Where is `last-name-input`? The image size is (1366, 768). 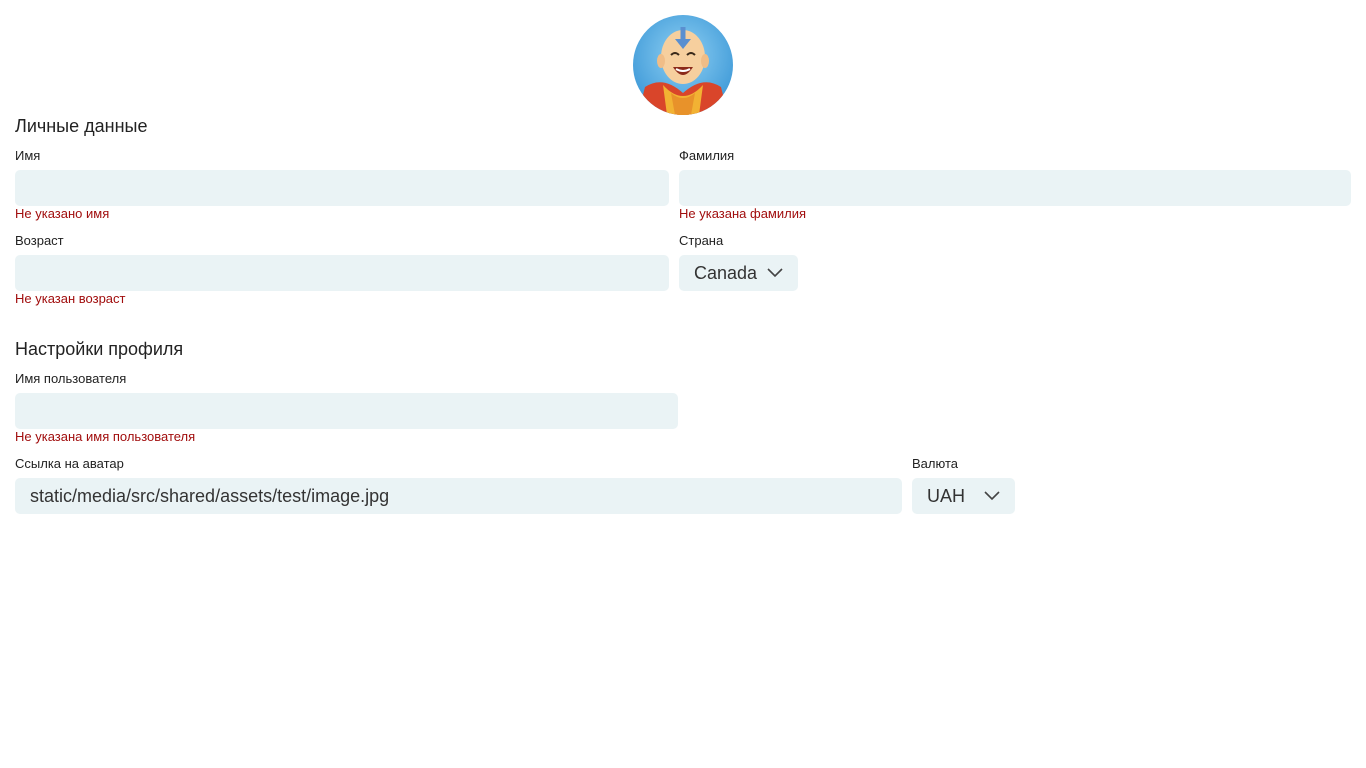 last-name-input is located at coordinates (1015, 188).